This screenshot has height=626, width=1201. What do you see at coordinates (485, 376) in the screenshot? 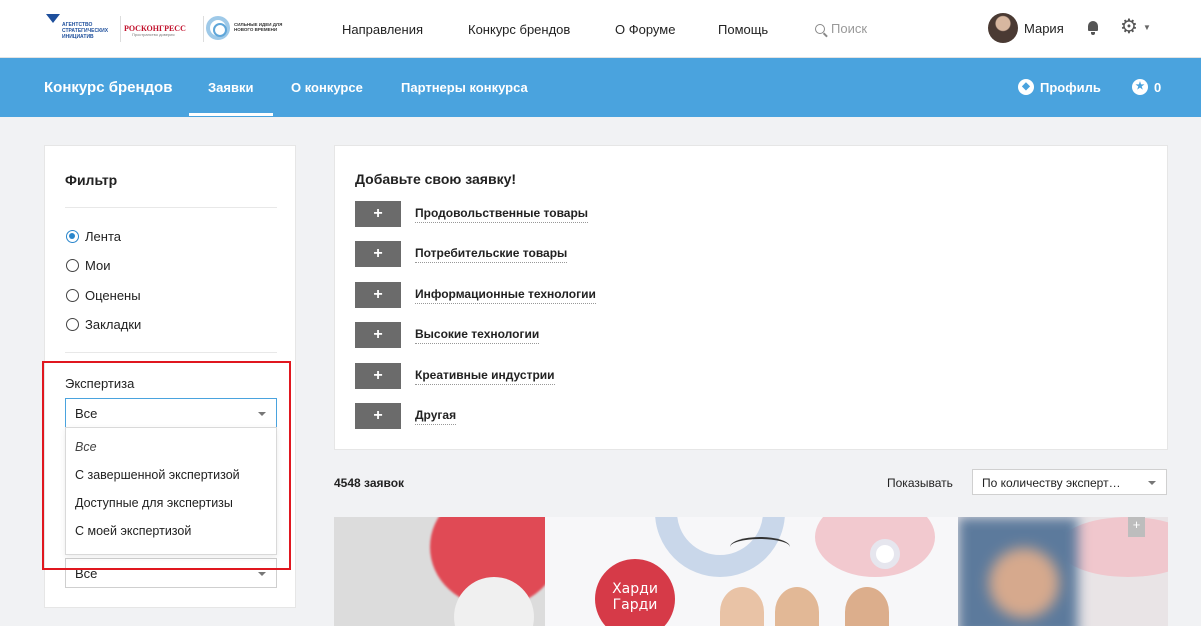
I see `category-label: Креативные индустрии` at bounding box center [485, 376].